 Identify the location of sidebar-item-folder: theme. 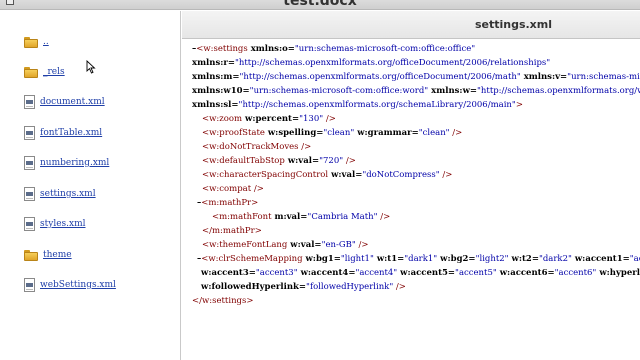
(48, 255).